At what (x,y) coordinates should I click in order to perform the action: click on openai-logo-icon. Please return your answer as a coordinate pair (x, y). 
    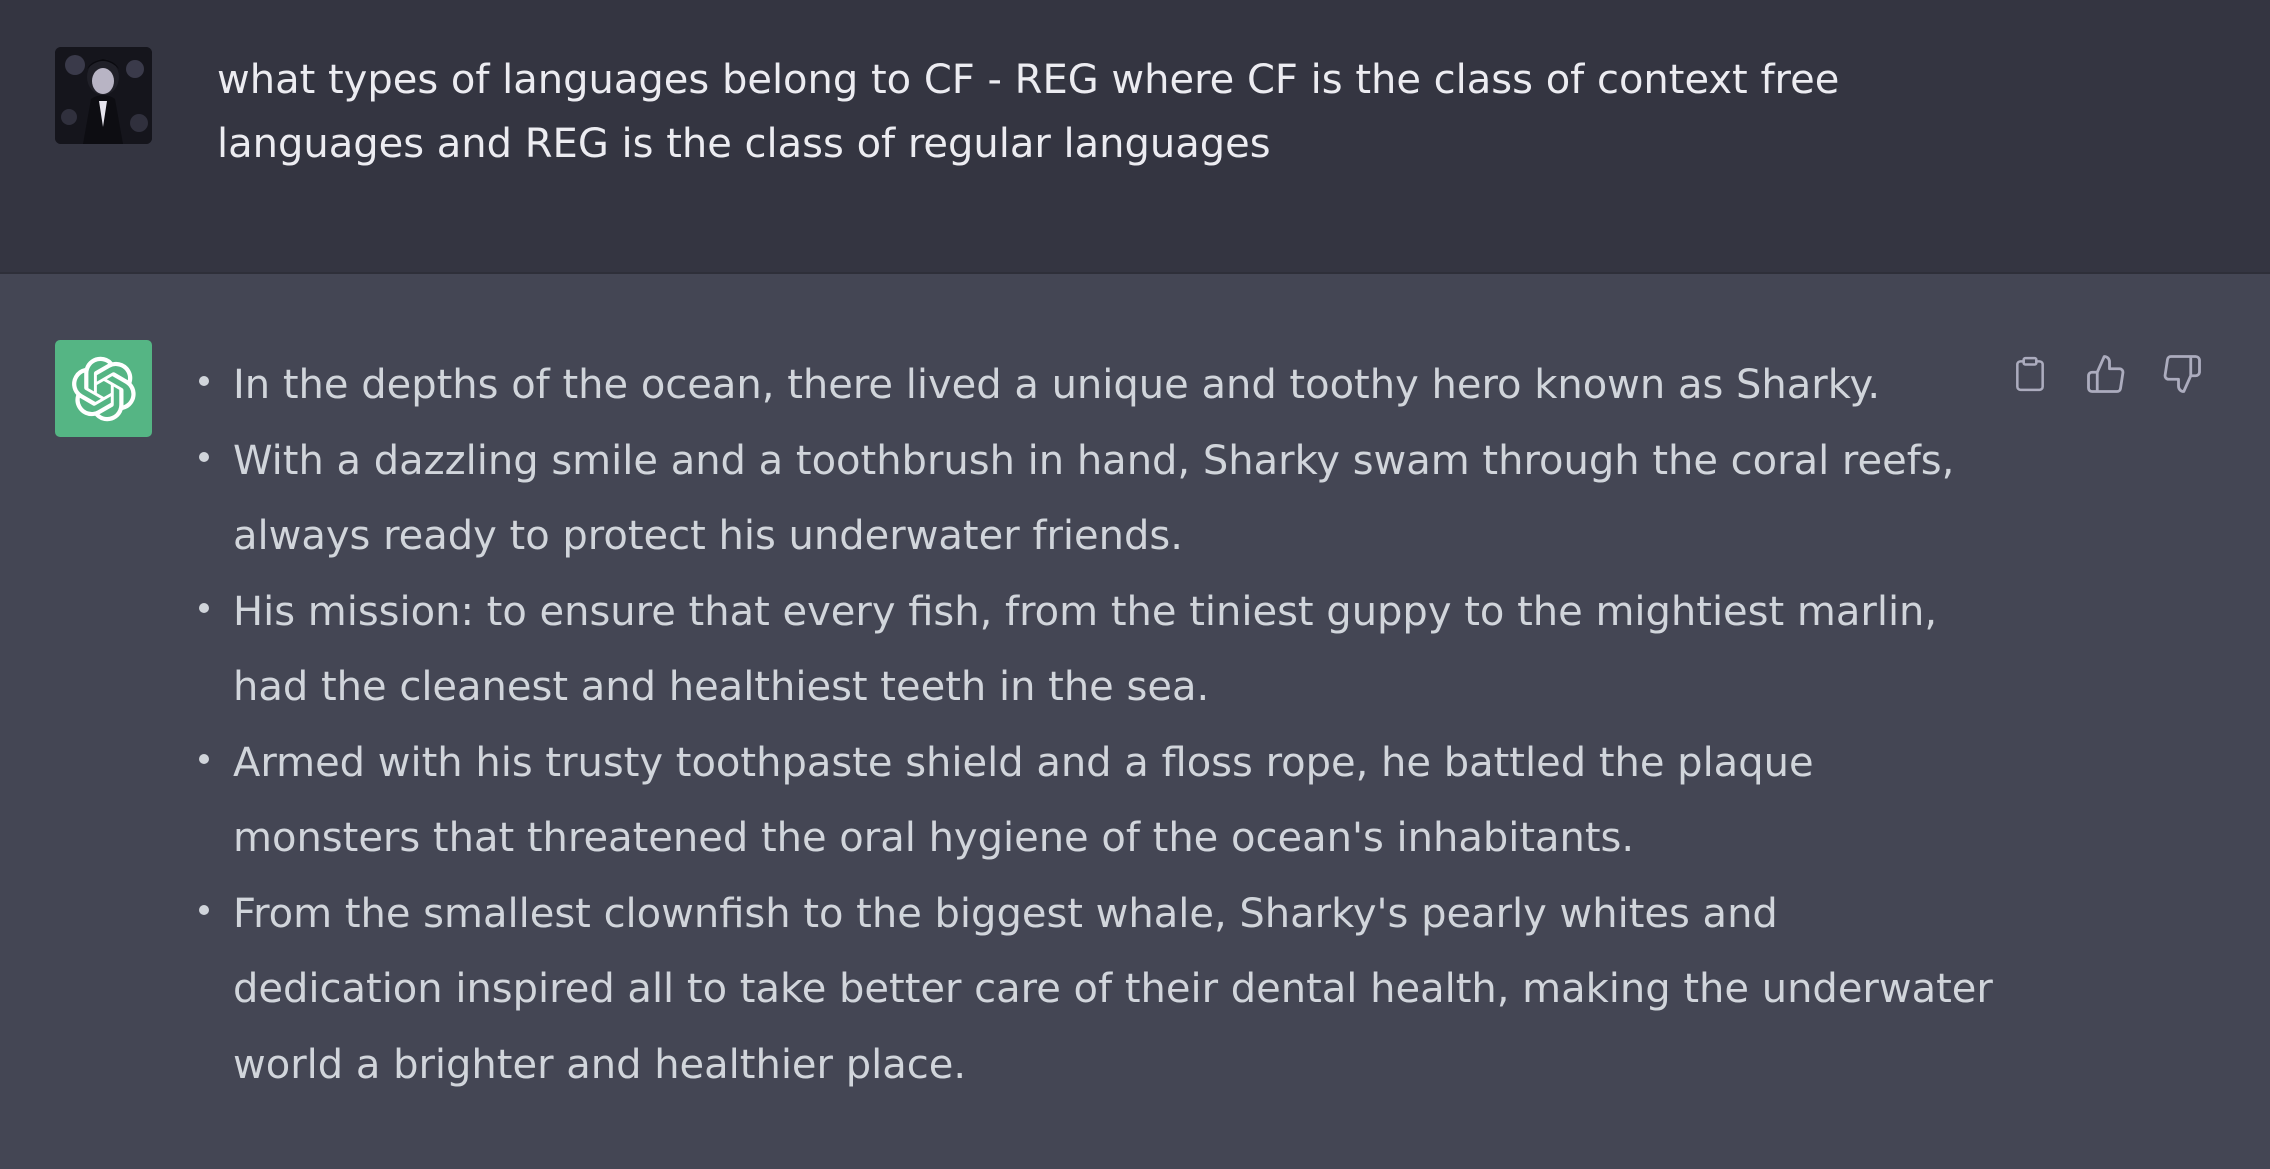
    Looking at the image, I should click on (103, 388).